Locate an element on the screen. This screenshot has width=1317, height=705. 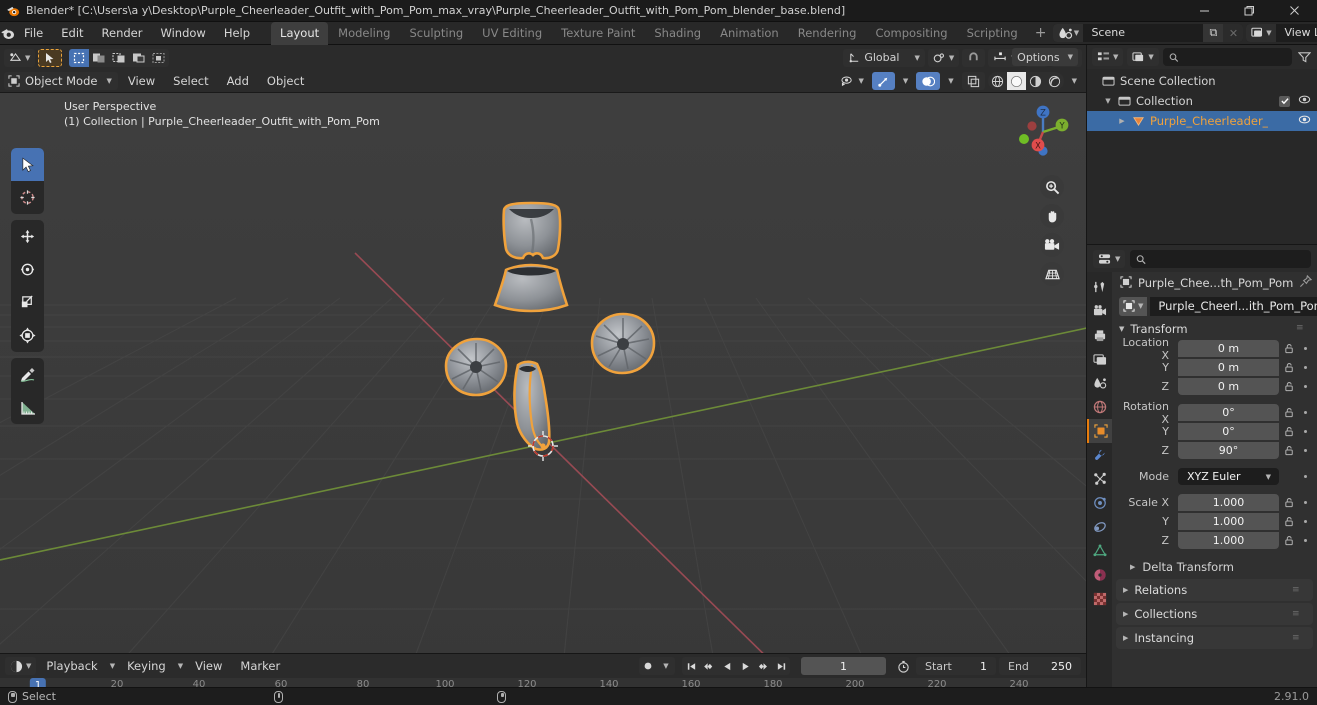
expand-triangle-icon: ▶ is located at coordinates (1122, 121).